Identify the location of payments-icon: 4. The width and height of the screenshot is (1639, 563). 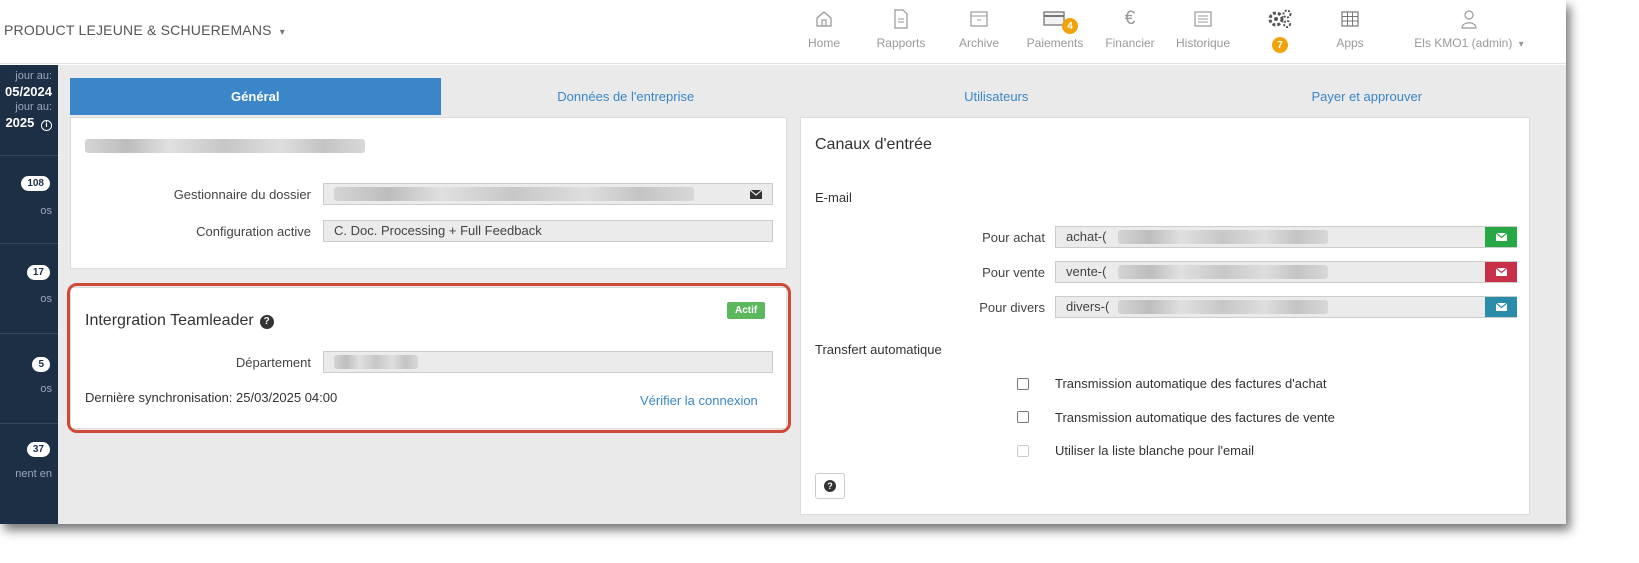
(1055, 20).